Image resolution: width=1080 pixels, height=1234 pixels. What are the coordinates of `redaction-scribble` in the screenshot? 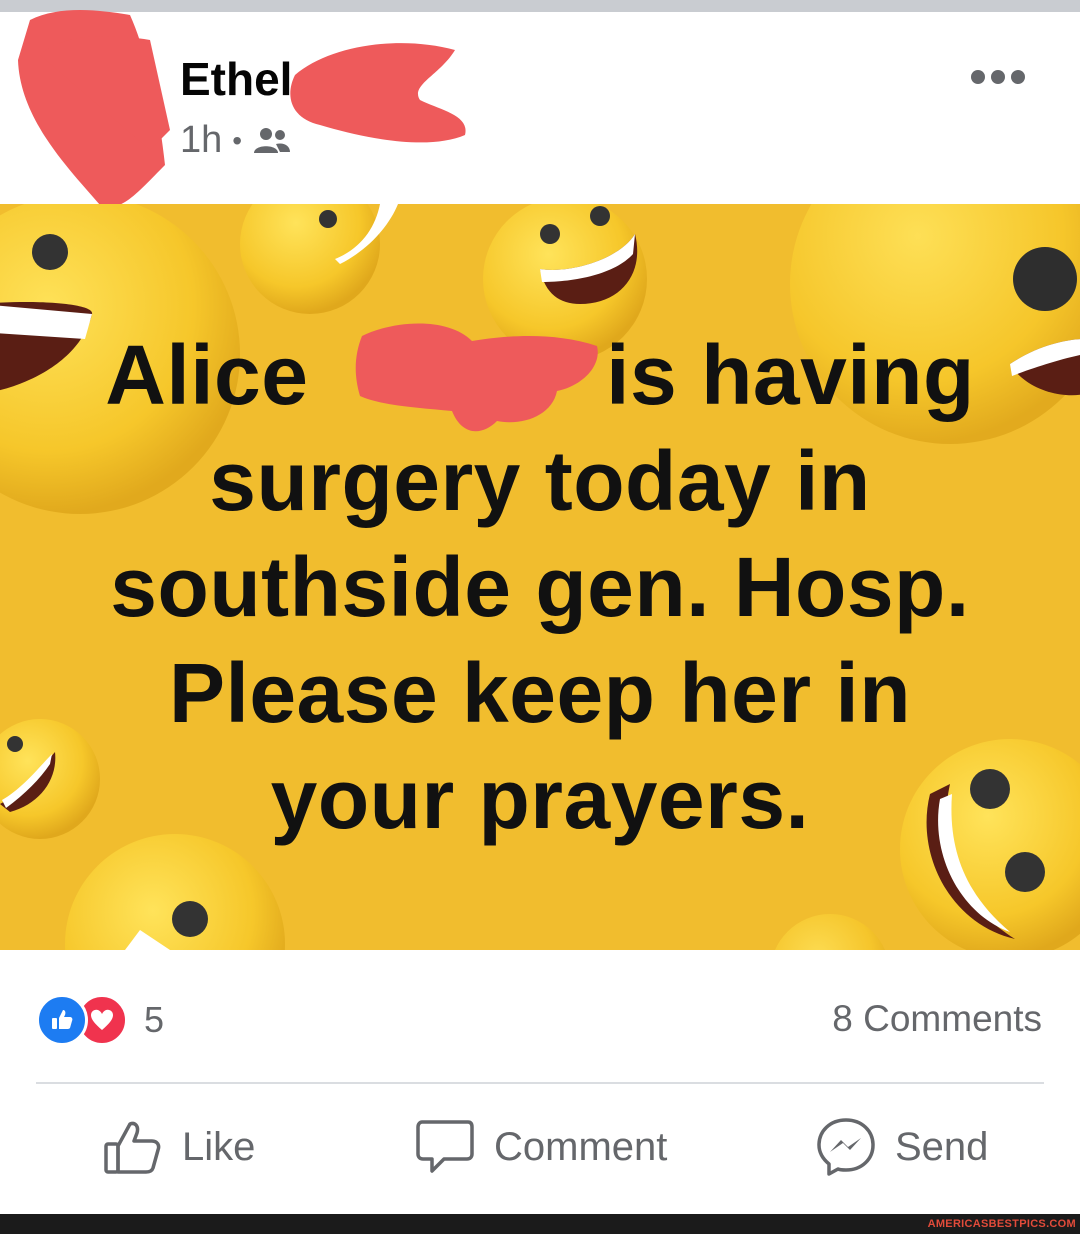 It's located at (242, 109).